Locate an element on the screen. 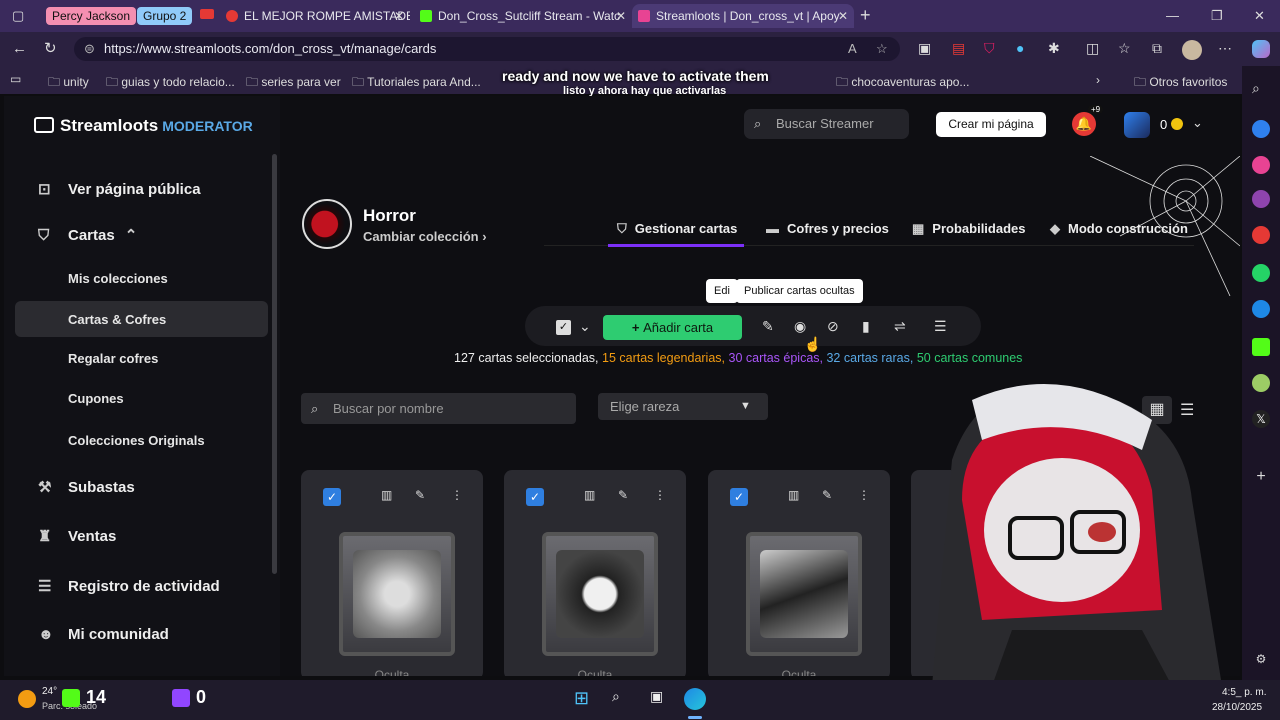  read-aloud-icon: A is located at coordinates (852, 49).